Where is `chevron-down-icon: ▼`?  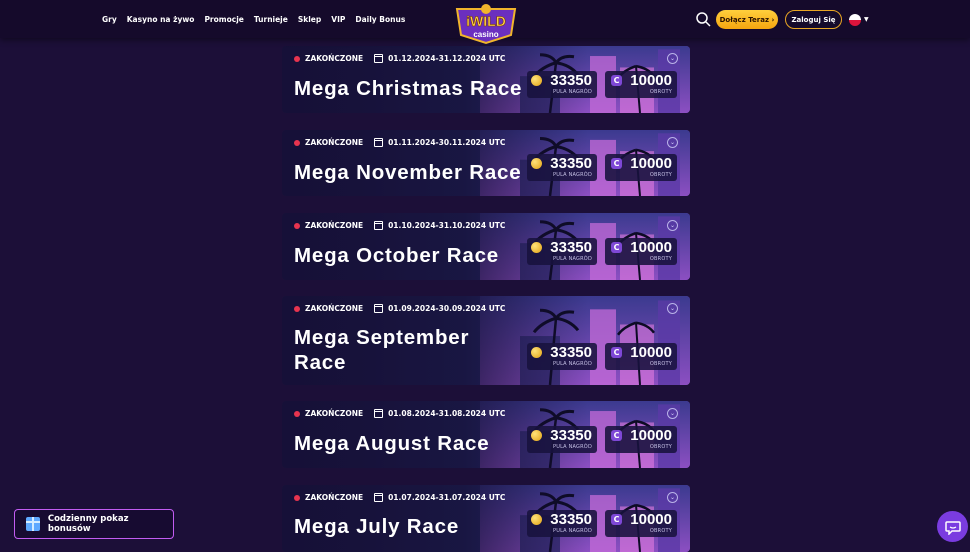 chevron-down-icon: ▼ is located at coordinates (866, 19).